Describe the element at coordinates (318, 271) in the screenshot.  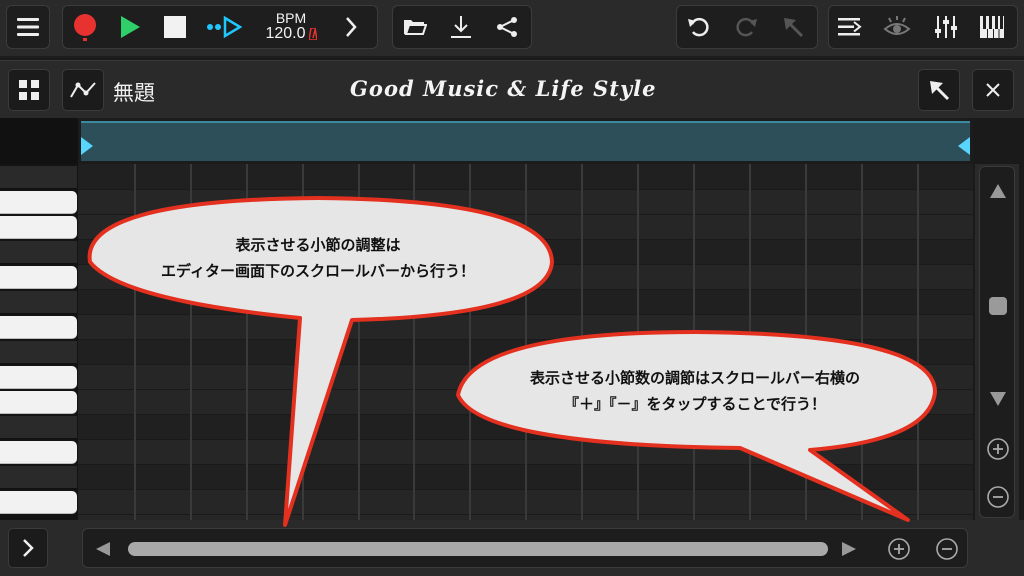
I see `callout-left-line2: エディター画面下のスクロールバーから行う！` at that location.